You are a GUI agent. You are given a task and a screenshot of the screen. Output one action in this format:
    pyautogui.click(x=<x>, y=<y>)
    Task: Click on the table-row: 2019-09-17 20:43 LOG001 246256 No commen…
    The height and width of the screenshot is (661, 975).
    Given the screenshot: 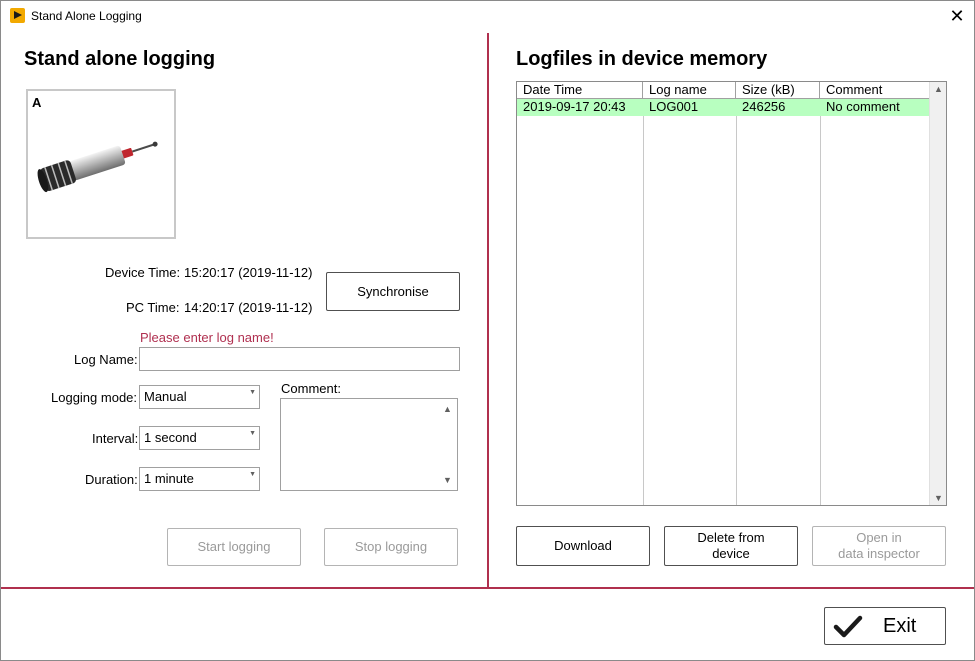 What is the action you would take?
    pyautogui.click(x=723, y=107)
    